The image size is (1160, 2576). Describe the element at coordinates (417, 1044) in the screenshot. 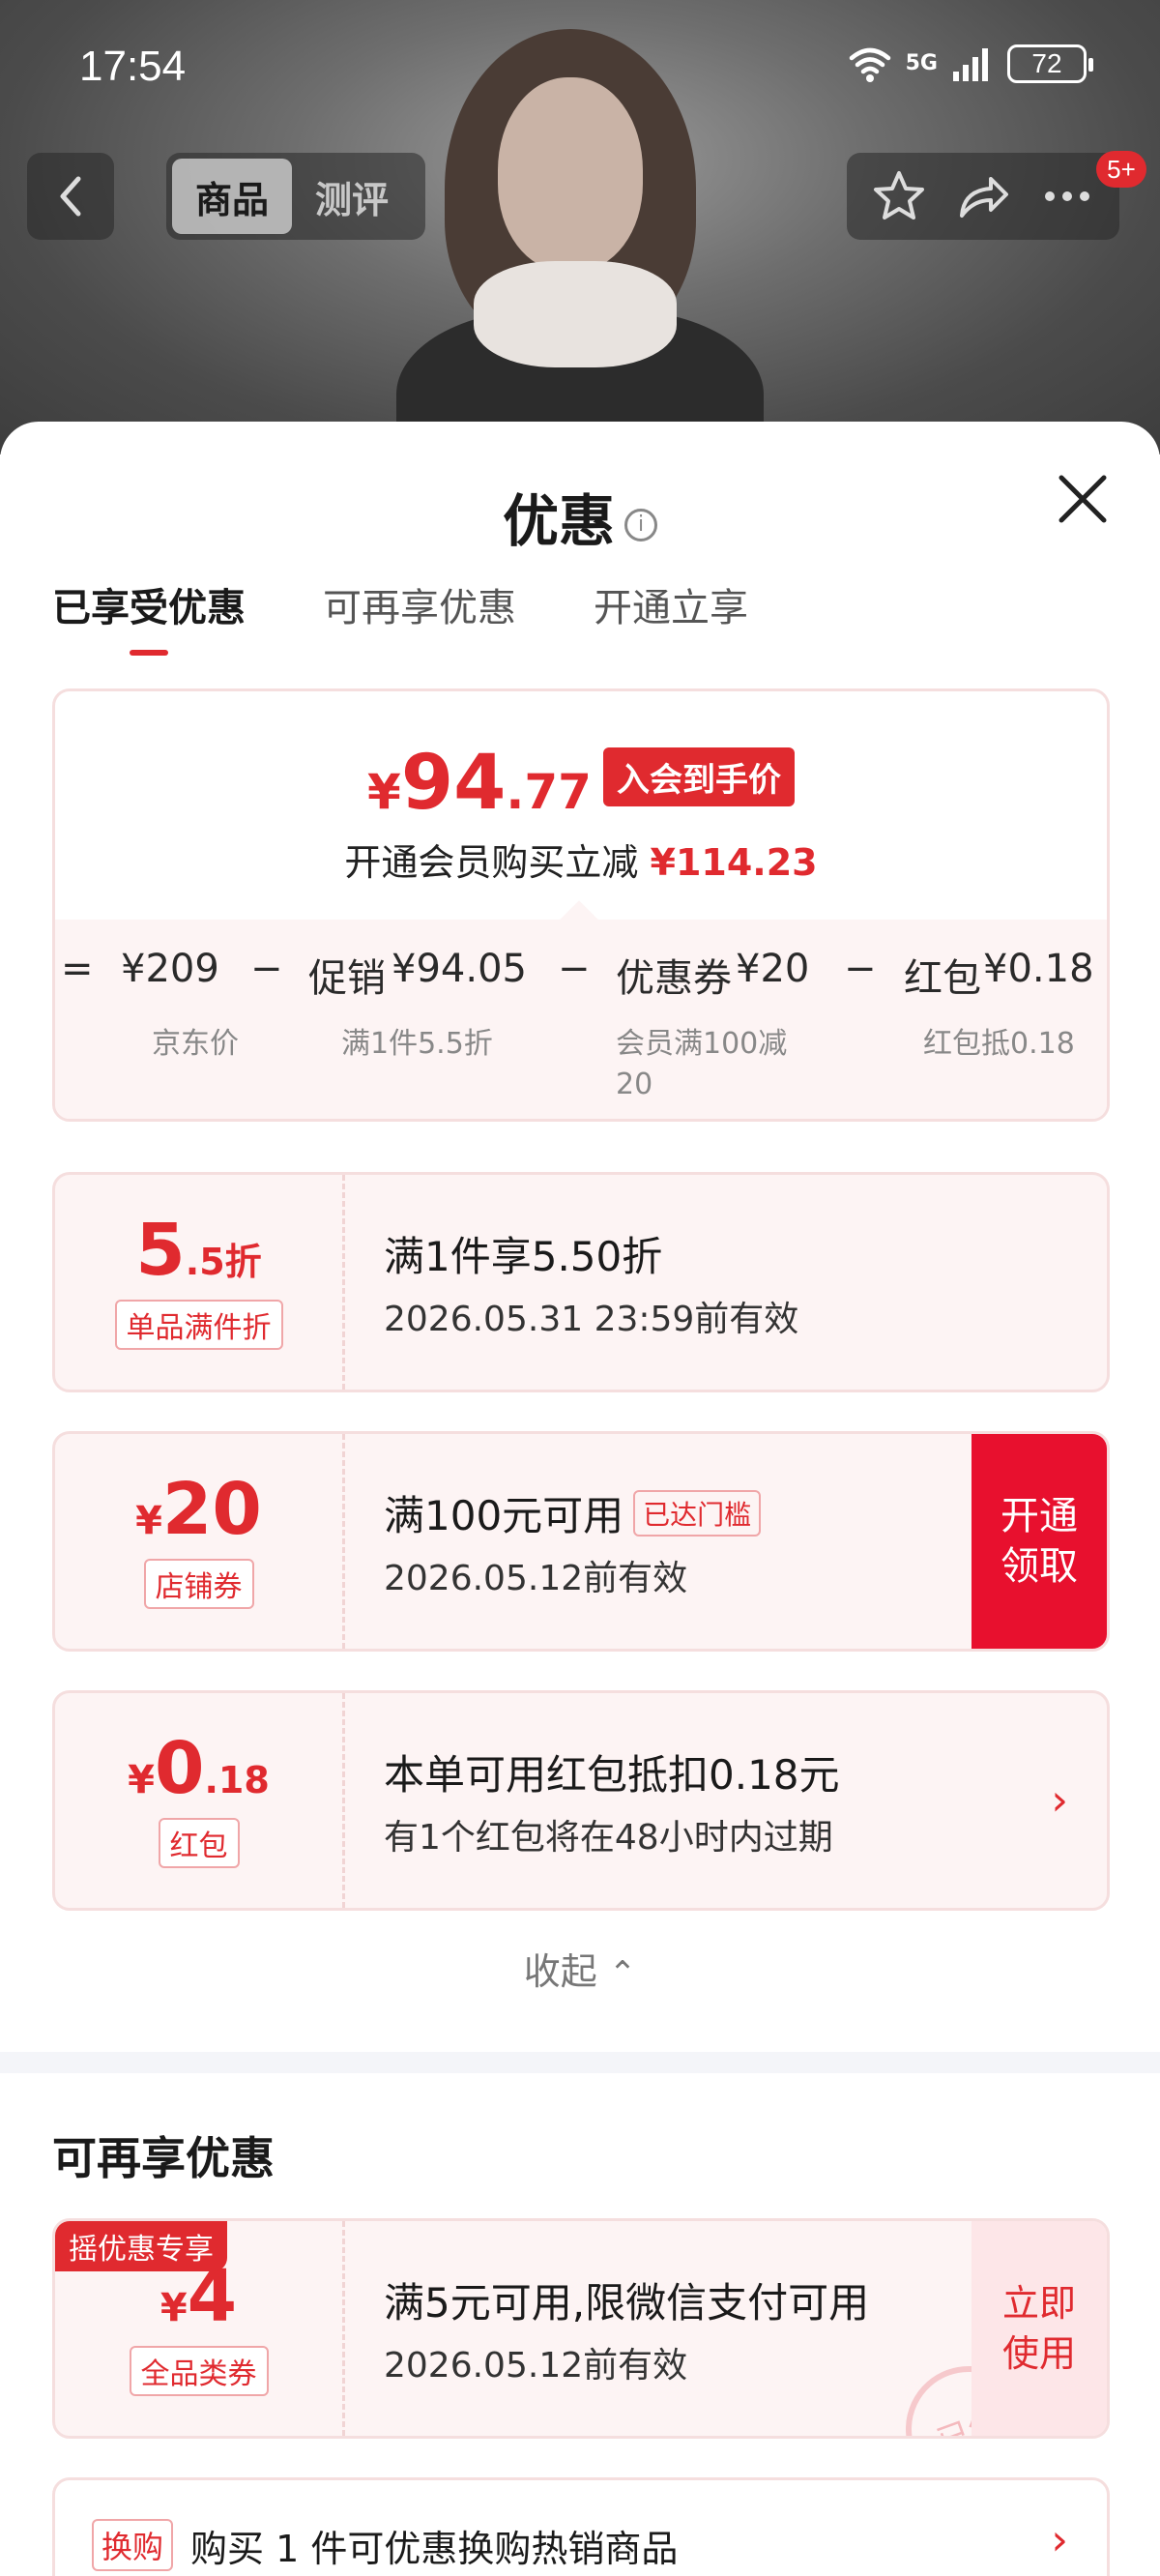

I see `promo-note: 满1件5.5折` at that location.